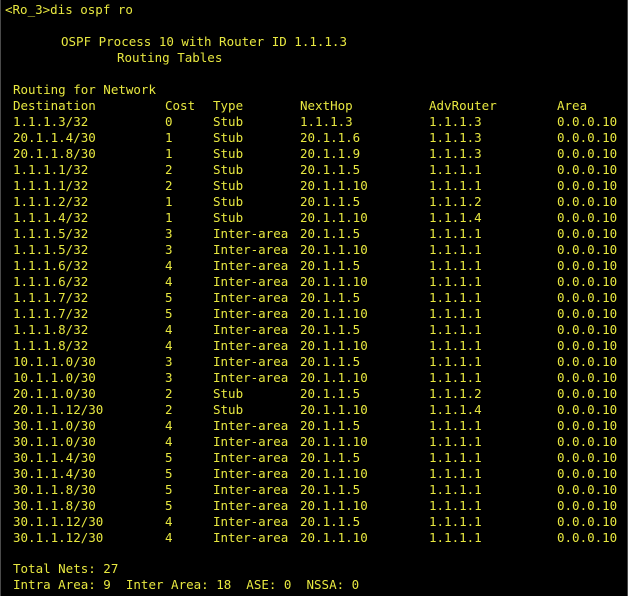 This screenshot has height=596, width=628. I want to click on table-row: 20.1.1.4/30 1 Stub 20.1.1.6 1.1.1.3 0.0.0.10, so click(314, 138).